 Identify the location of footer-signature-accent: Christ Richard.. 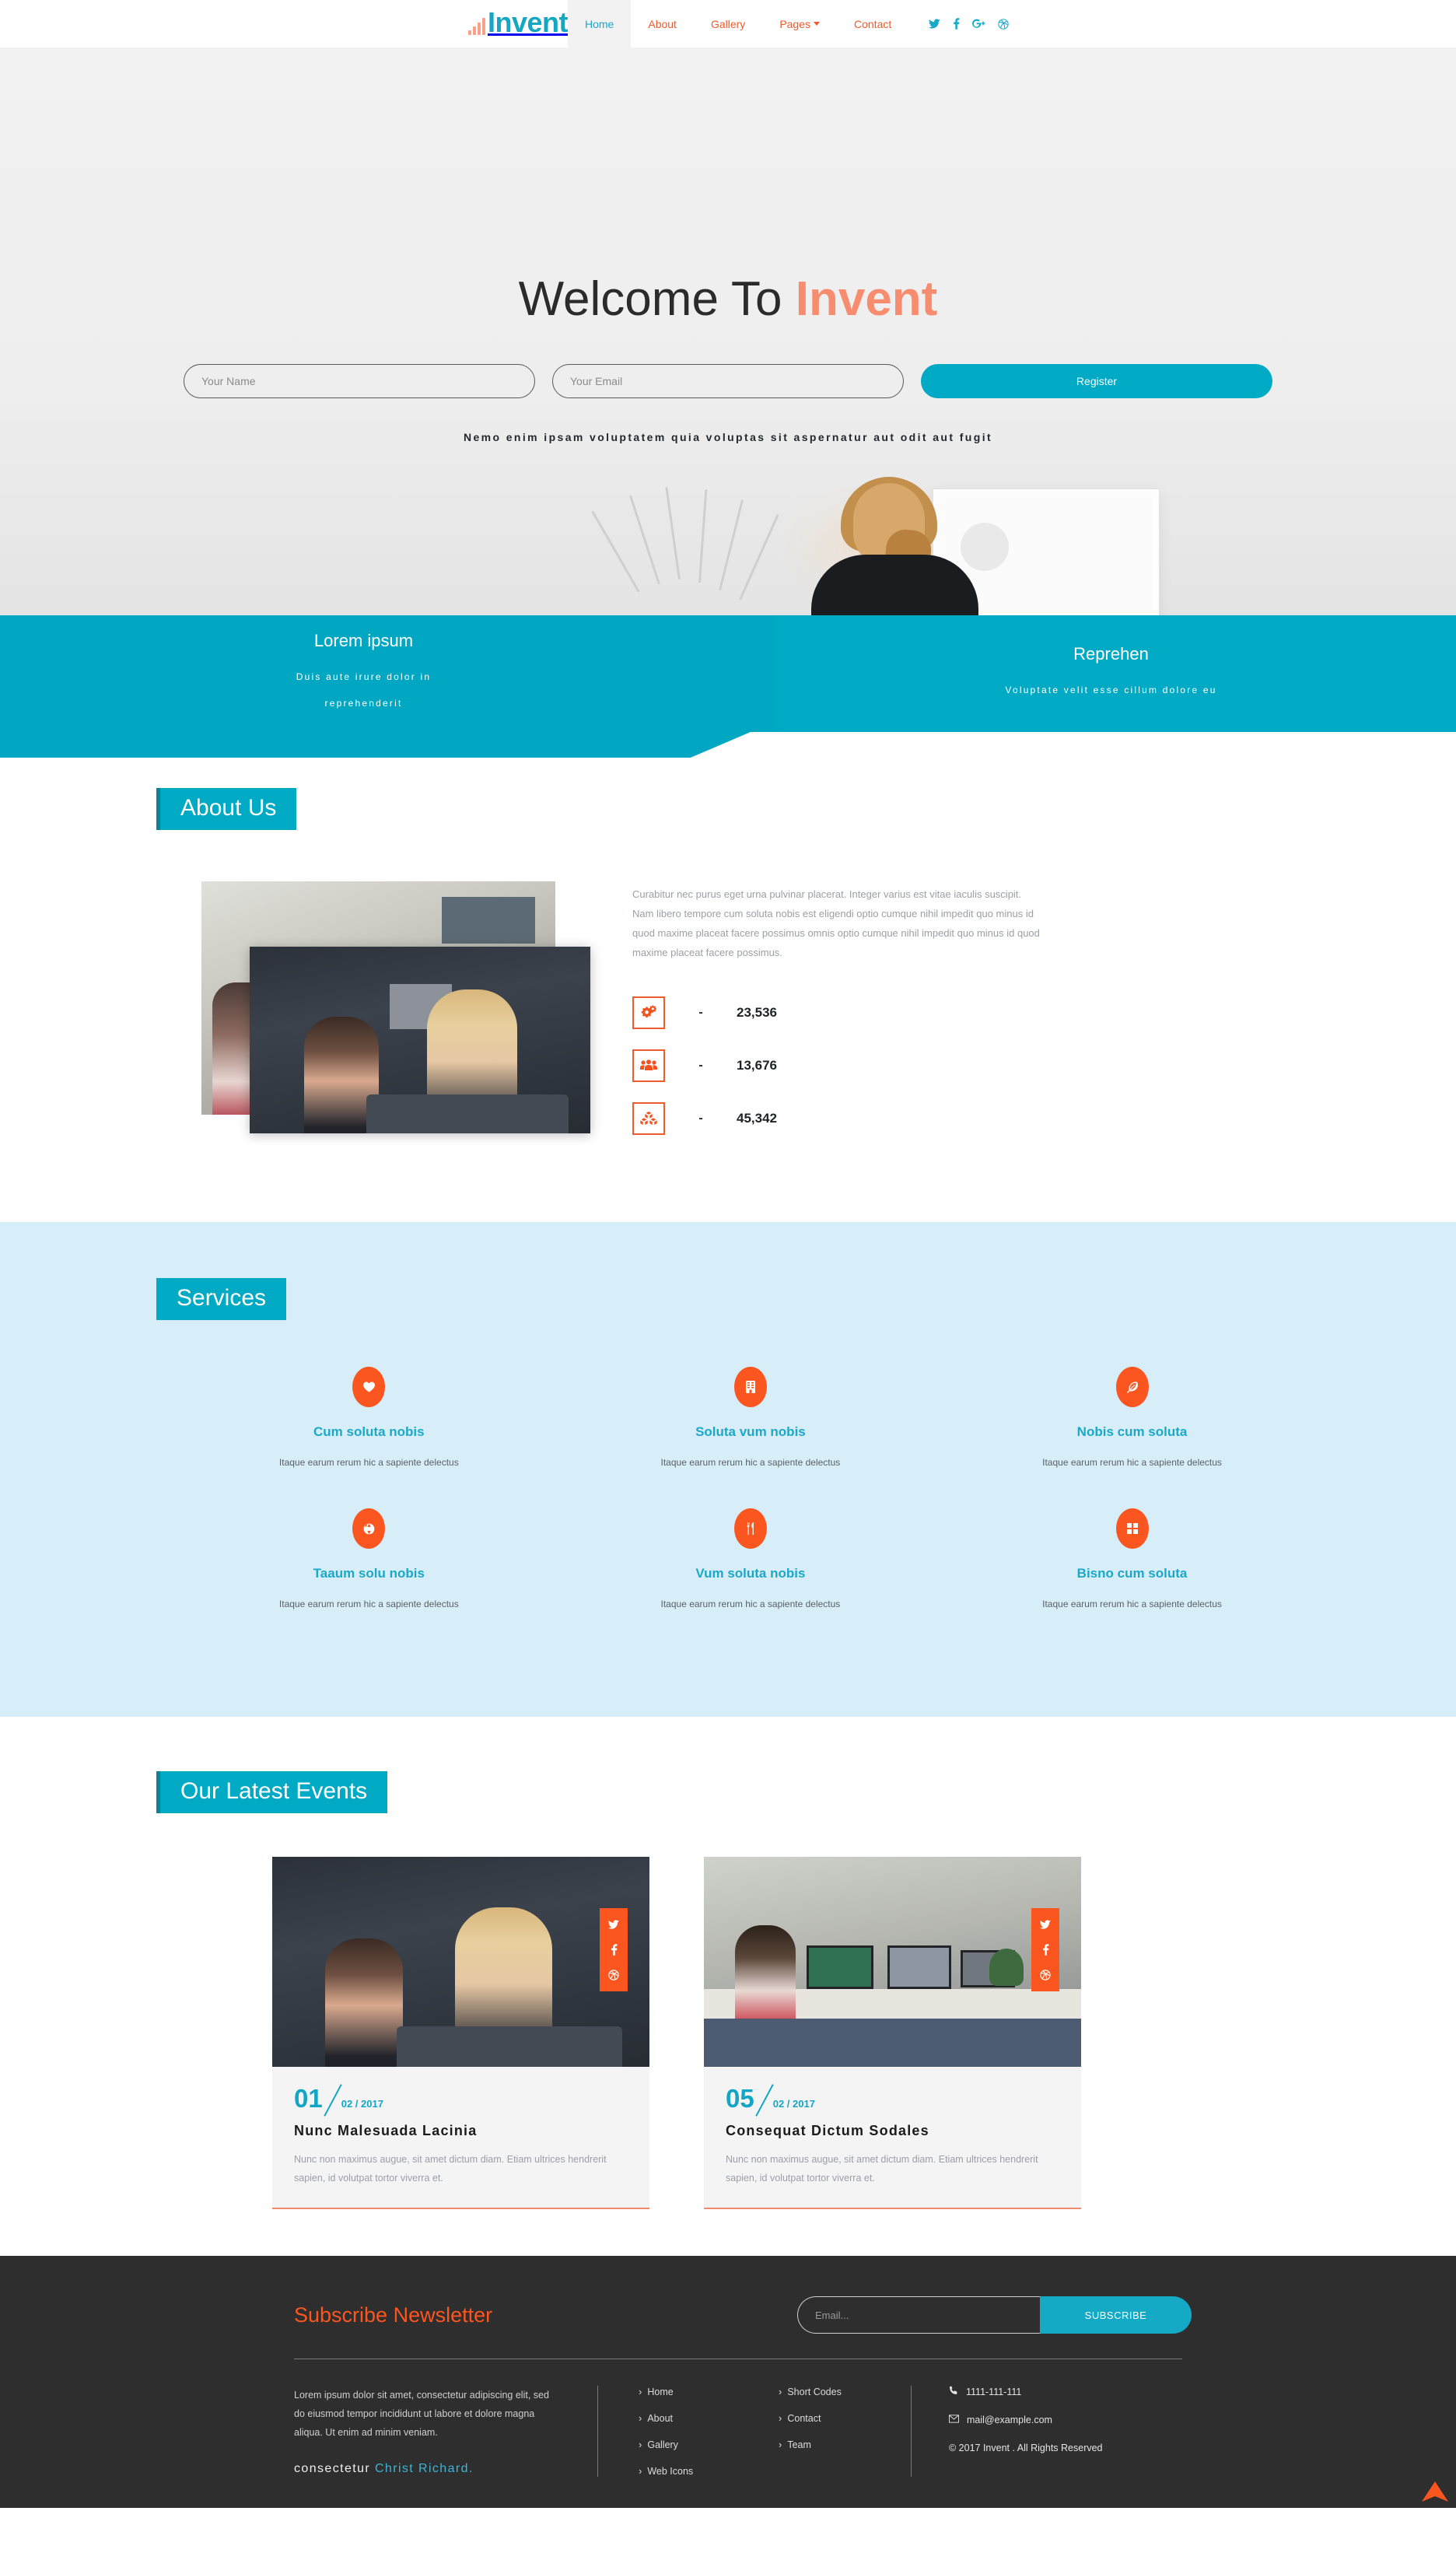
(424, 2468).